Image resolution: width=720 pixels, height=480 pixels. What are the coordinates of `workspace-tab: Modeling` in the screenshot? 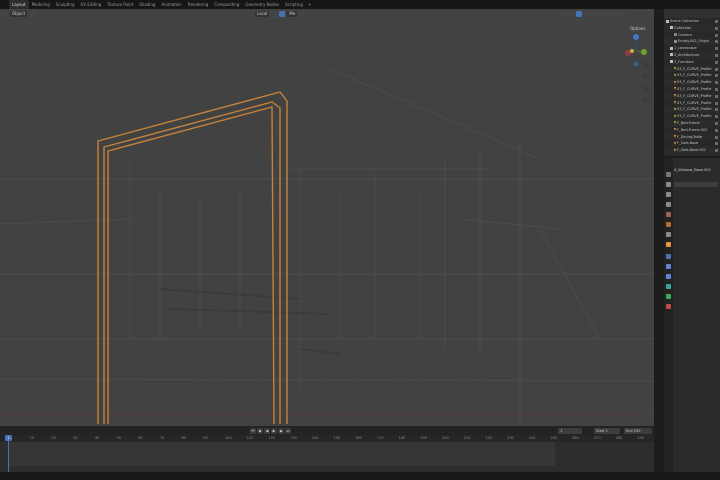 It's located at (41, 4).